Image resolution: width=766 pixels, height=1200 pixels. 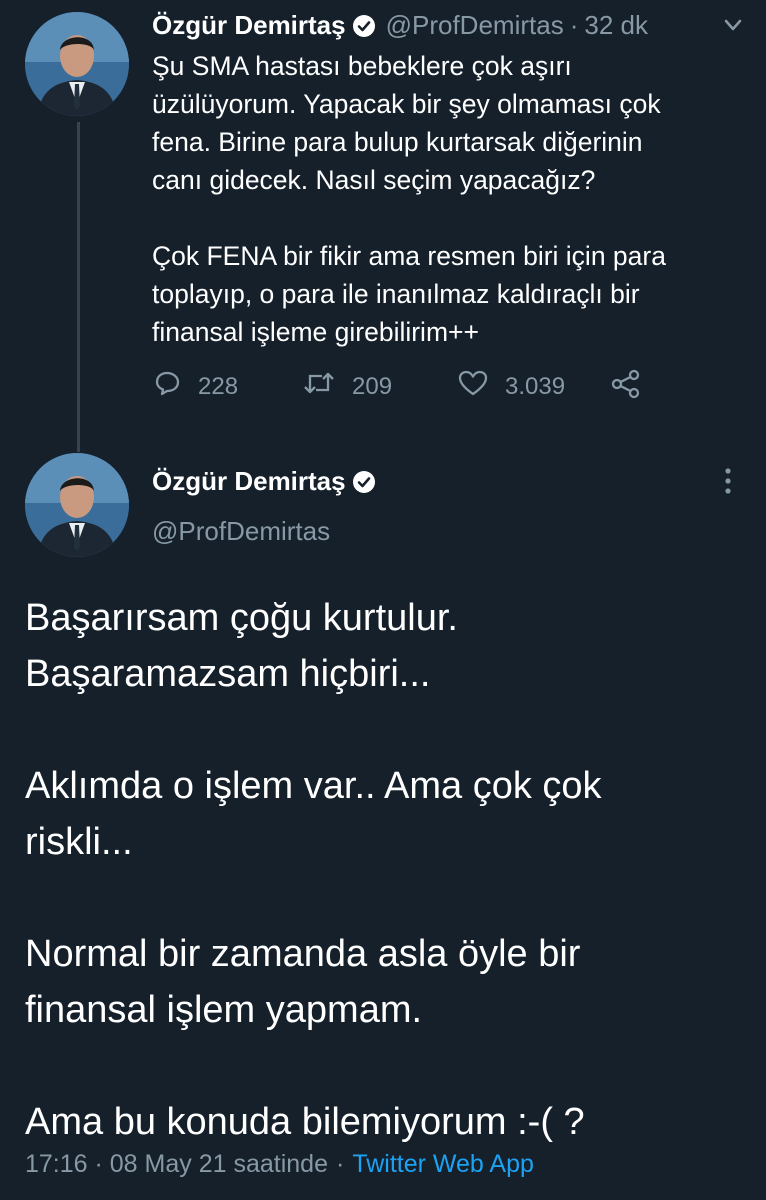 I want to click on retweet-button: 209, so click(x=347, y=386).